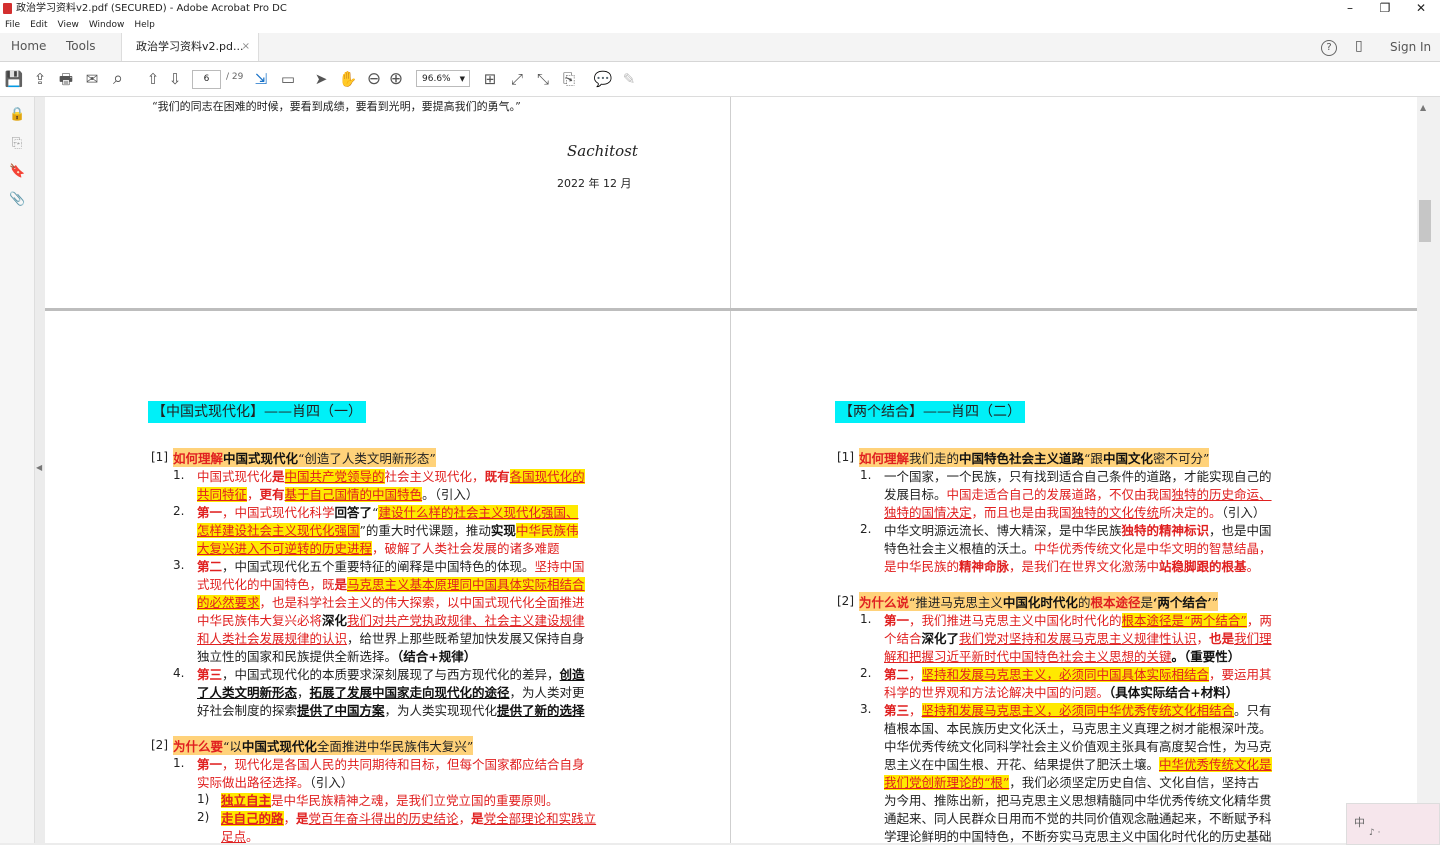  What do you see at coordinates (153, 79) in the screenshot?
I see `previous-page-icon: ⇧` at bounding box center [153, 79].